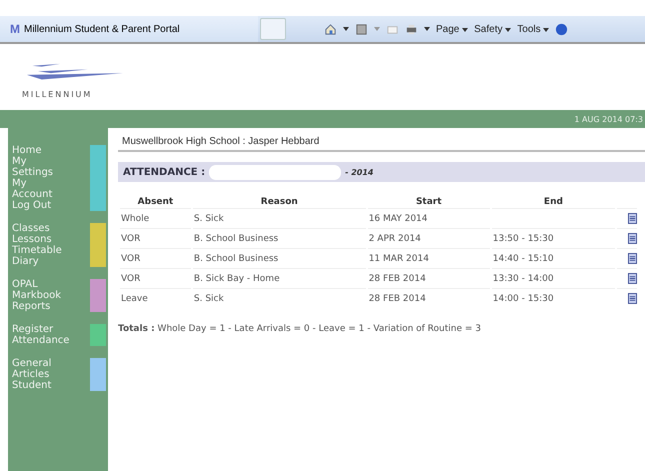 This screenshot has height=471, width=645. I want to click on browser-tab: M Millennium Student & Parent Portal, so click(129, 29).